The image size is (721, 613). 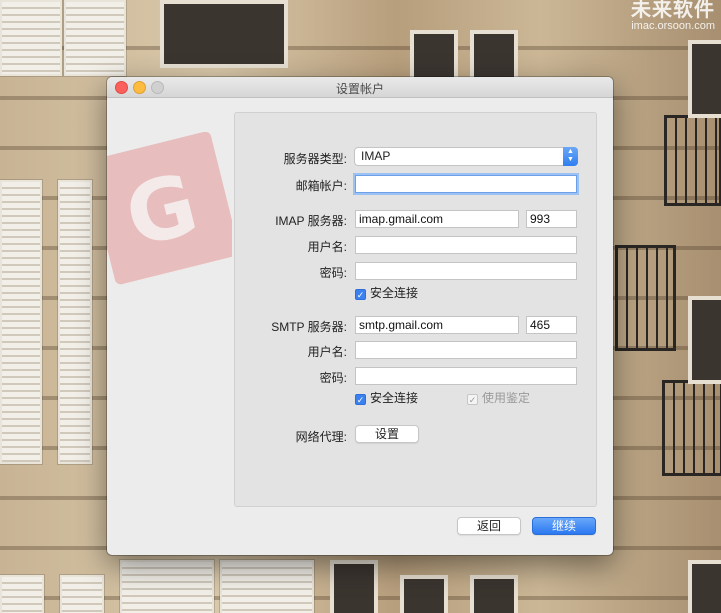 I want to click on stepper-arrows-icon: ▲ ▼, so click(x=570, y=156).